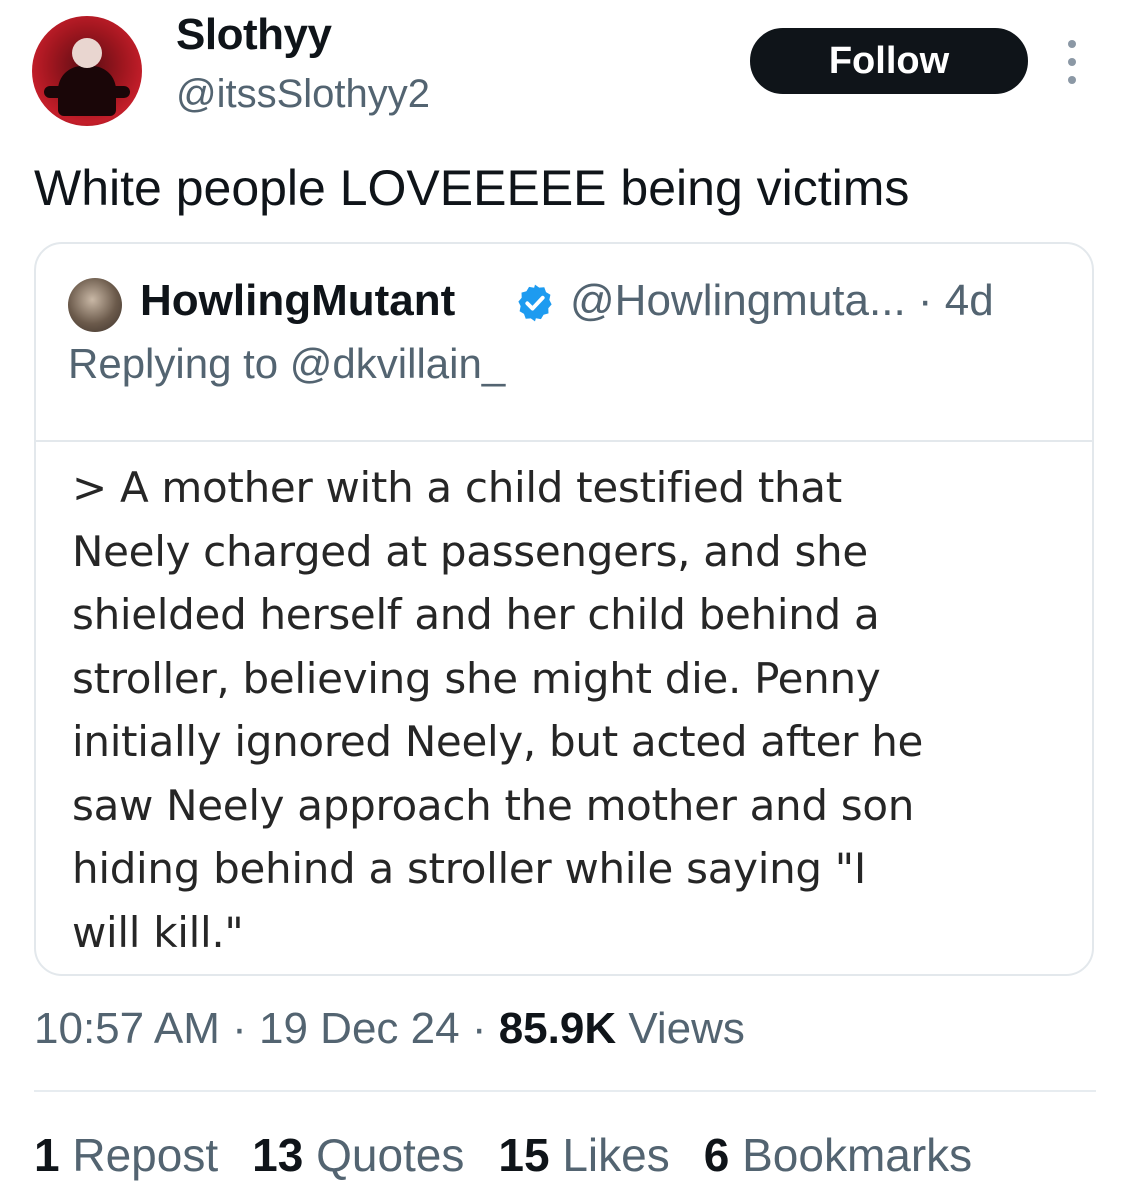 This screenshot has height=1200, width=1128. I want to click on tweet-text: White people LOVEEEEE being victims, so click(472, 188).